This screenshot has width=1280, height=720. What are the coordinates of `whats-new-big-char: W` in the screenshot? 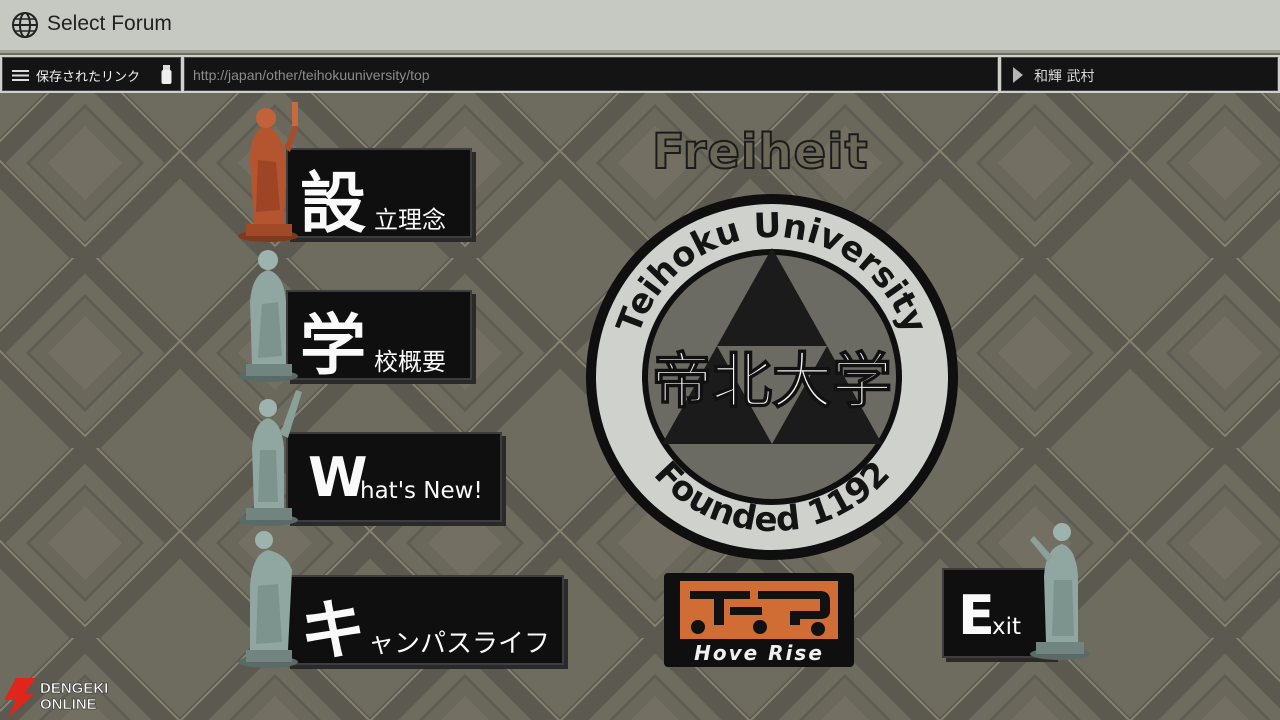 It's located at (338, 477).